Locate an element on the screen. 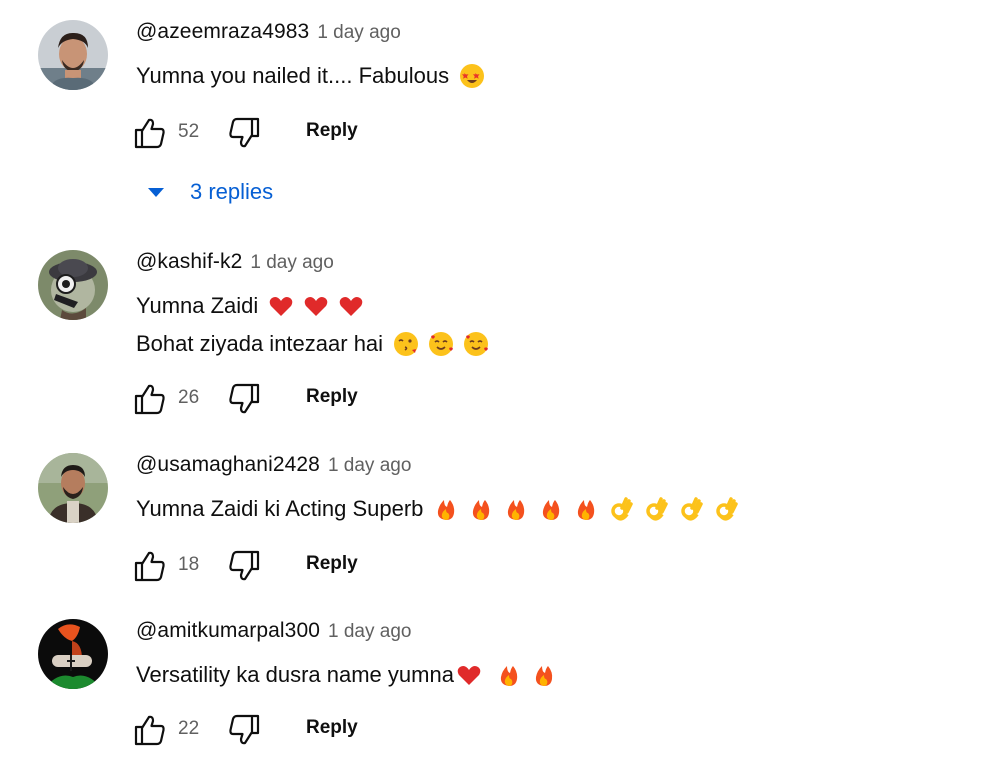 Image resolution: width=1005 pixels, height=761 pixels. comment-actions: 18 Reply is located at coordinates (283, 565).